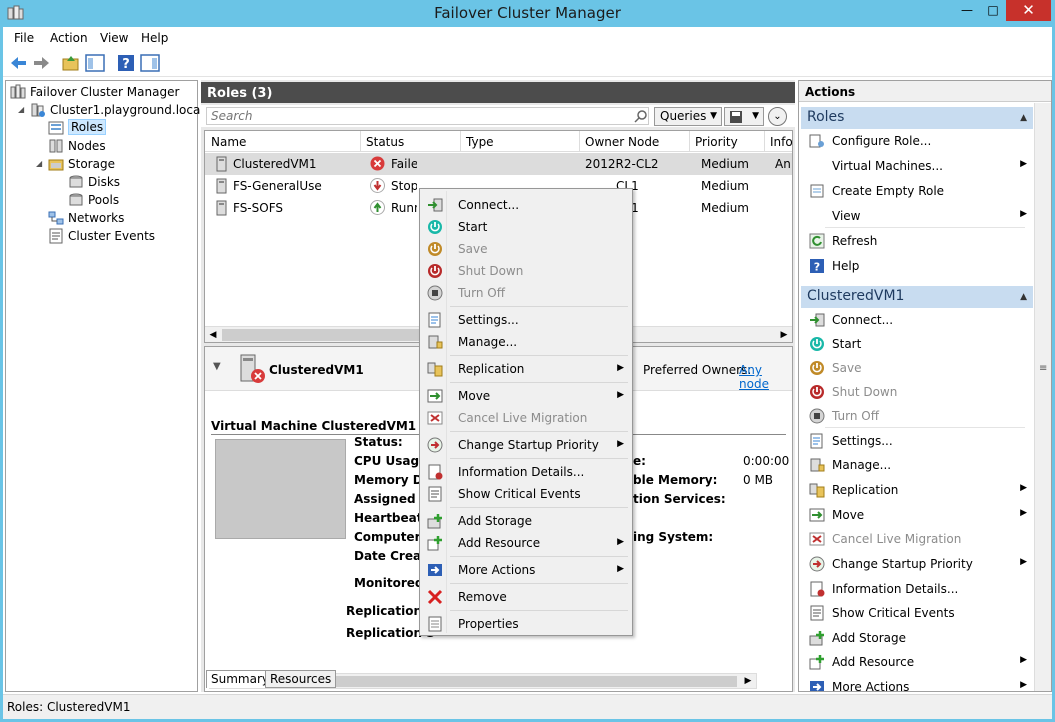 This screenshot has width=1055, height=722. I want to click on submenu-arrow-icon: ▶, so click(1023, 513).